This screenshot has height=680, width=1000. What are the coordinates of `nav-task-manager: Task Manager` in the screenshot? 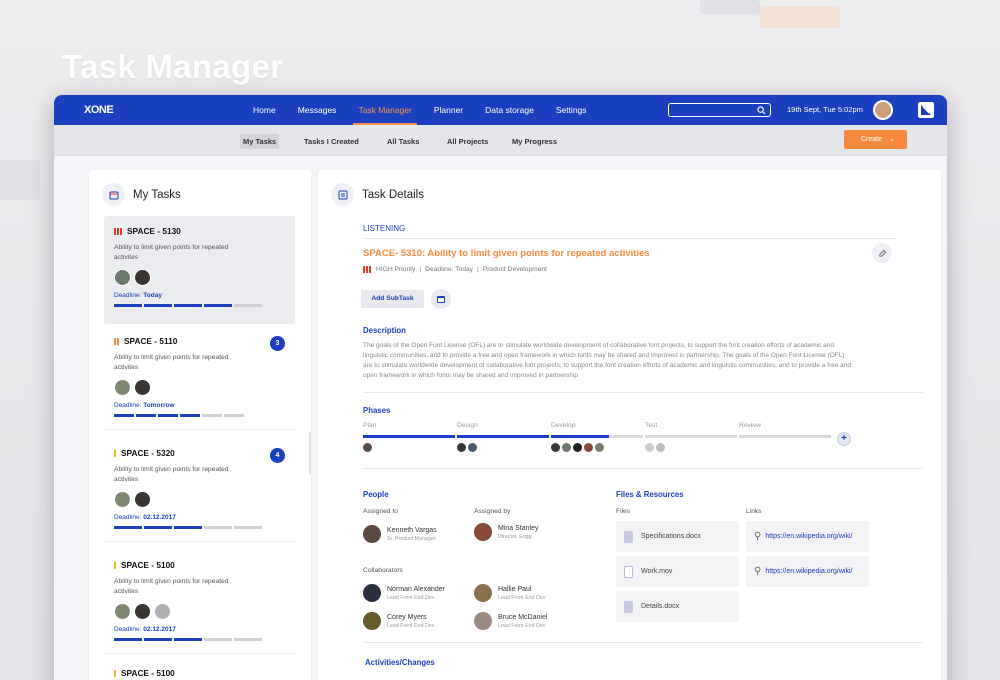 It's located at (384, 110).